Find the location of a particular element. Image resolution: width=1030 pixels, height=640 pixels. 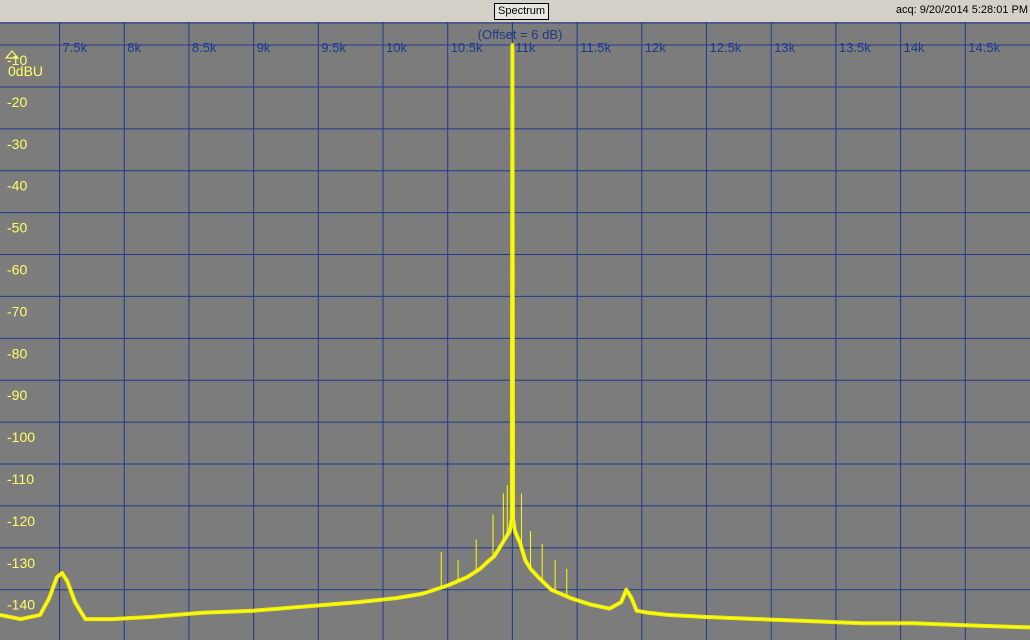

reference-level-label: 0dBU is located at coordinates (25, 71).